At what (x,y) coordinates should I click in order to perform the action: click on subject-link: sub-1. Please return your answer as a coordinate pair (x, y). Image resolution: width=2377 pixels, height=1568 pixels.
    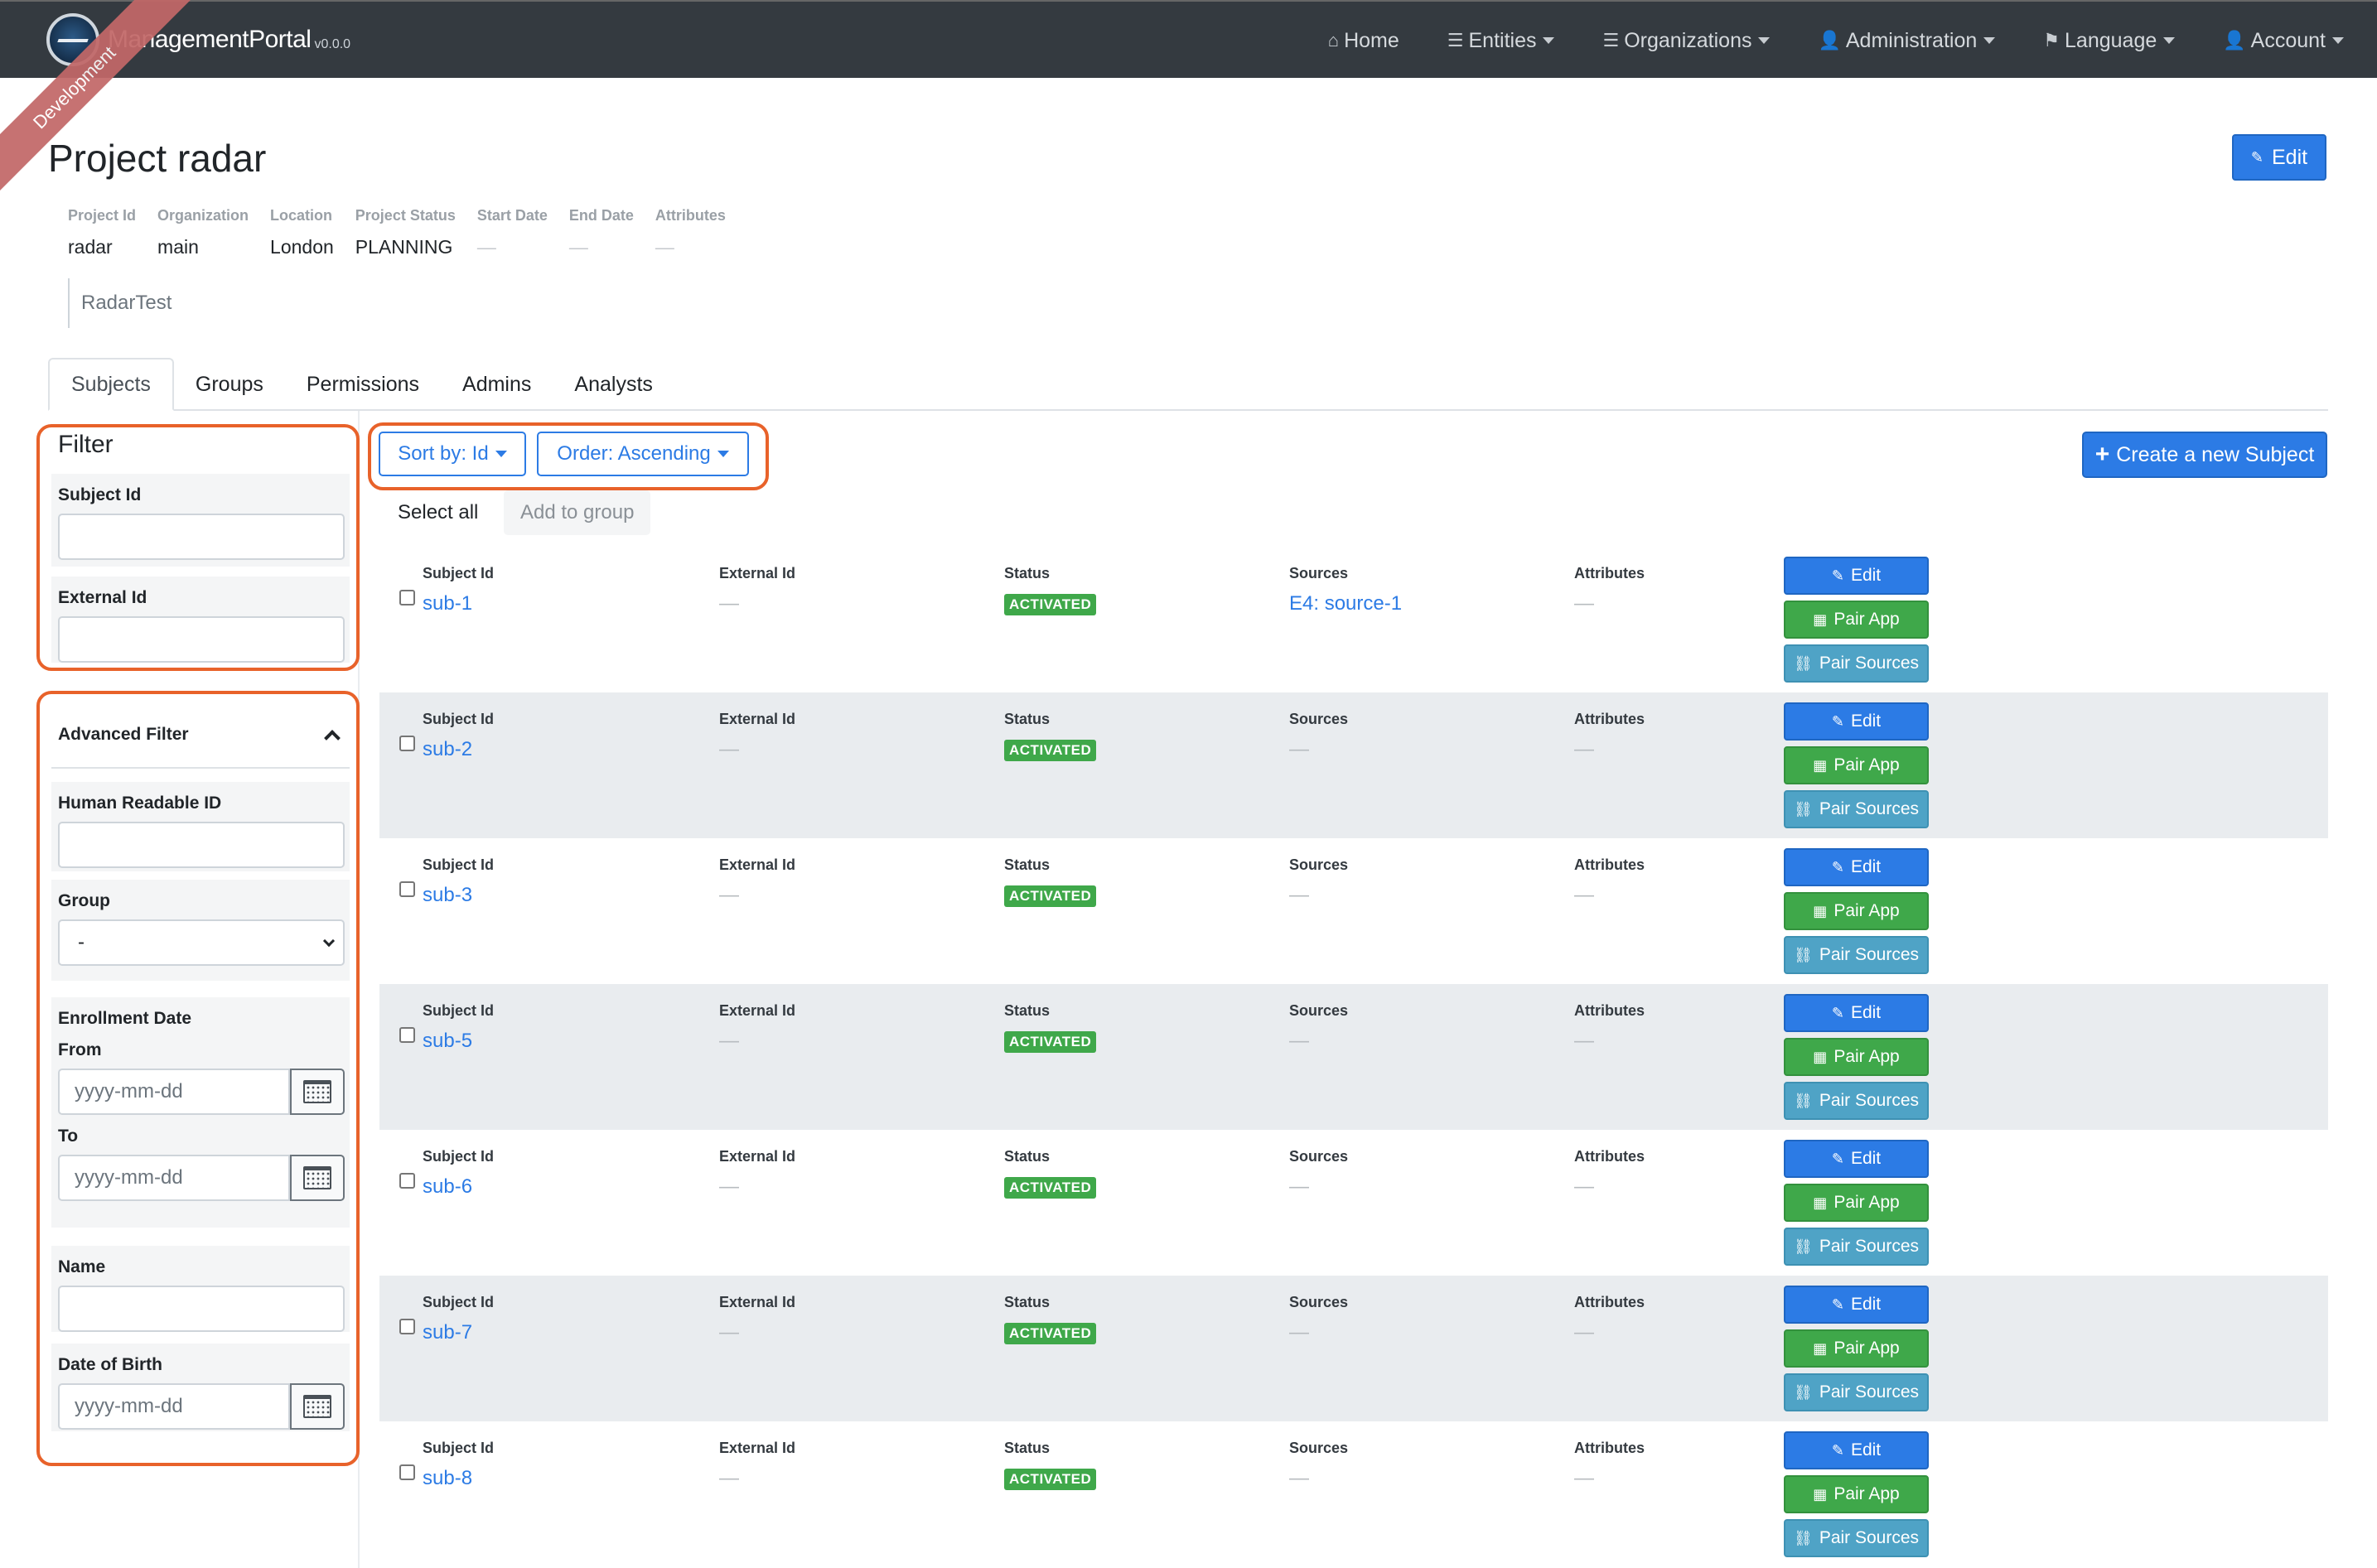
    Looking at the image, I should click on (458, 603).